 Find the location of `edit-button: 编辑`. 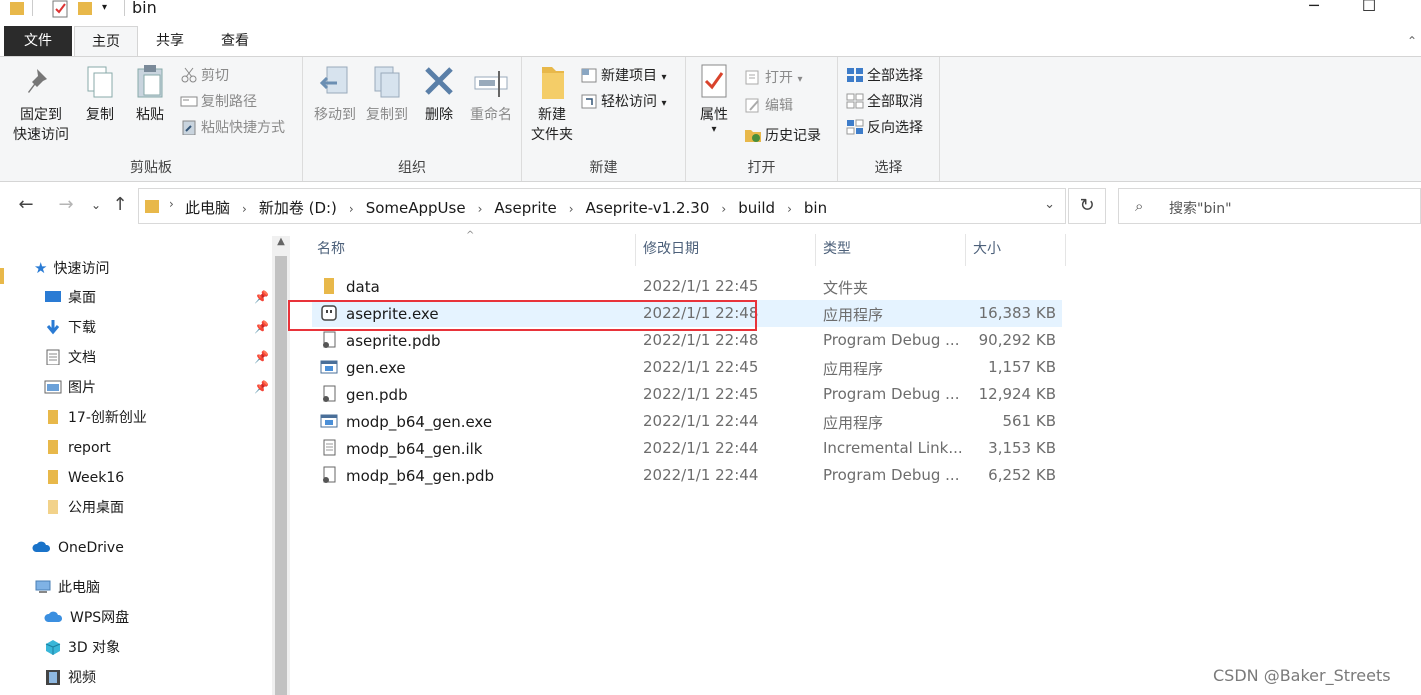

edit-button: 编辑 is located at coordinates (768, 106).